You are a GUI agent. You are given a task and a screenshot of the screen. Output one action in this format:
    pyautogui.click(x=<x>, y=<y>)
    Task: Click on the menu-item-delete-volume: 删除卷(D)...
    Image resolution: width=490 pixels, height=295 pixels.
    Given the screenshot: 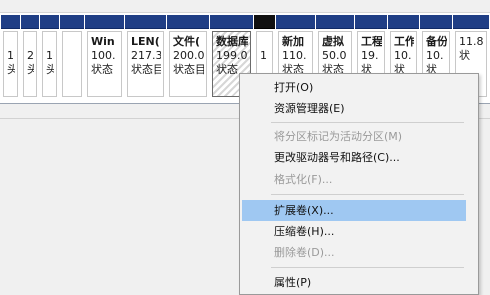 What is the action you would take?
    pyautogui.click(x=354, y=252)
    